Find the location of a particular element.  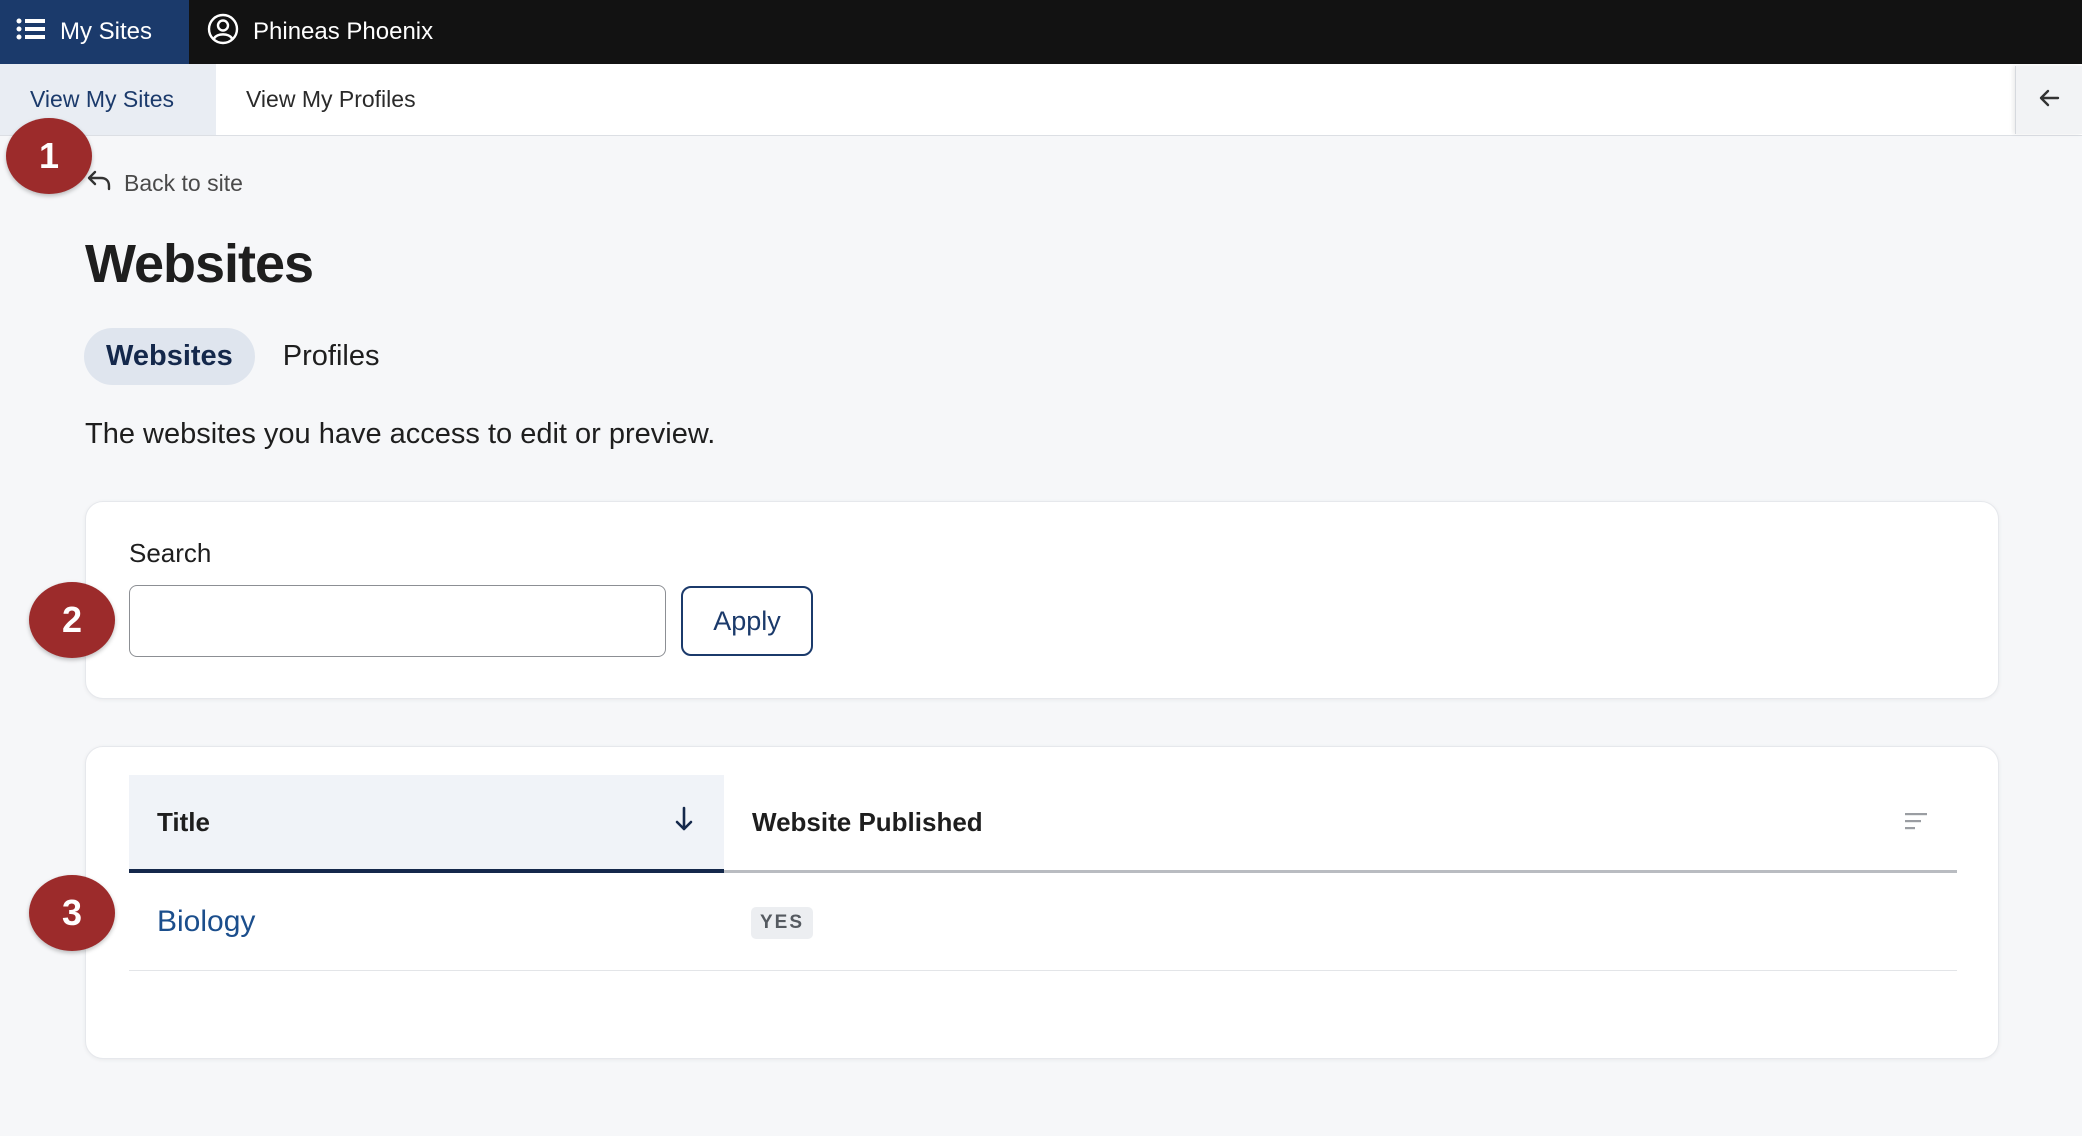

page-title: Websites is located at coordinates (199, 264).